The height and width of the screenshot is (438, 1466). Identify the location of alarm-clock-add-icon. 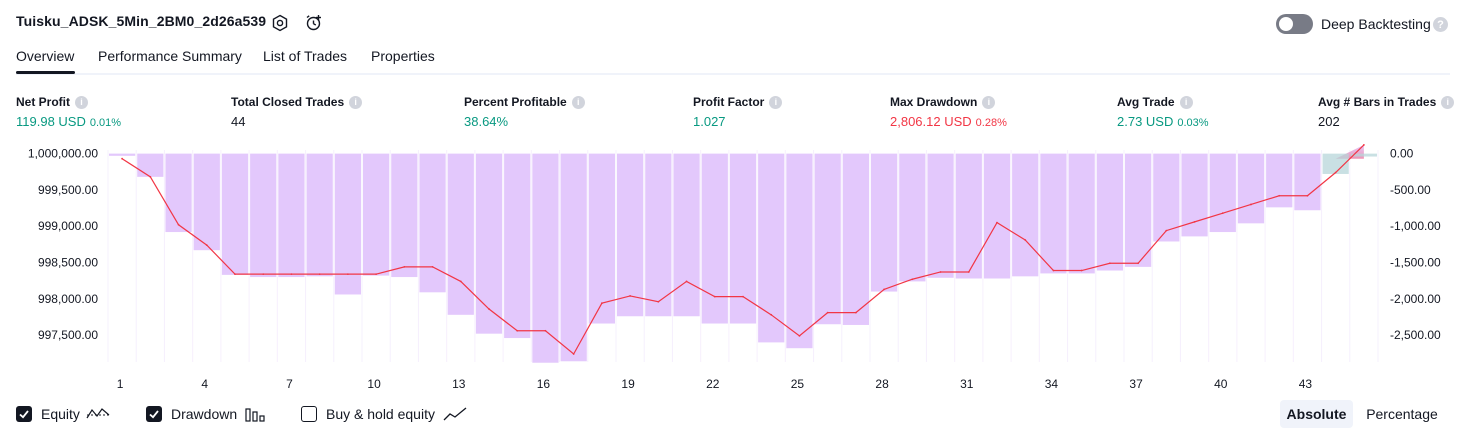
(314, 23).